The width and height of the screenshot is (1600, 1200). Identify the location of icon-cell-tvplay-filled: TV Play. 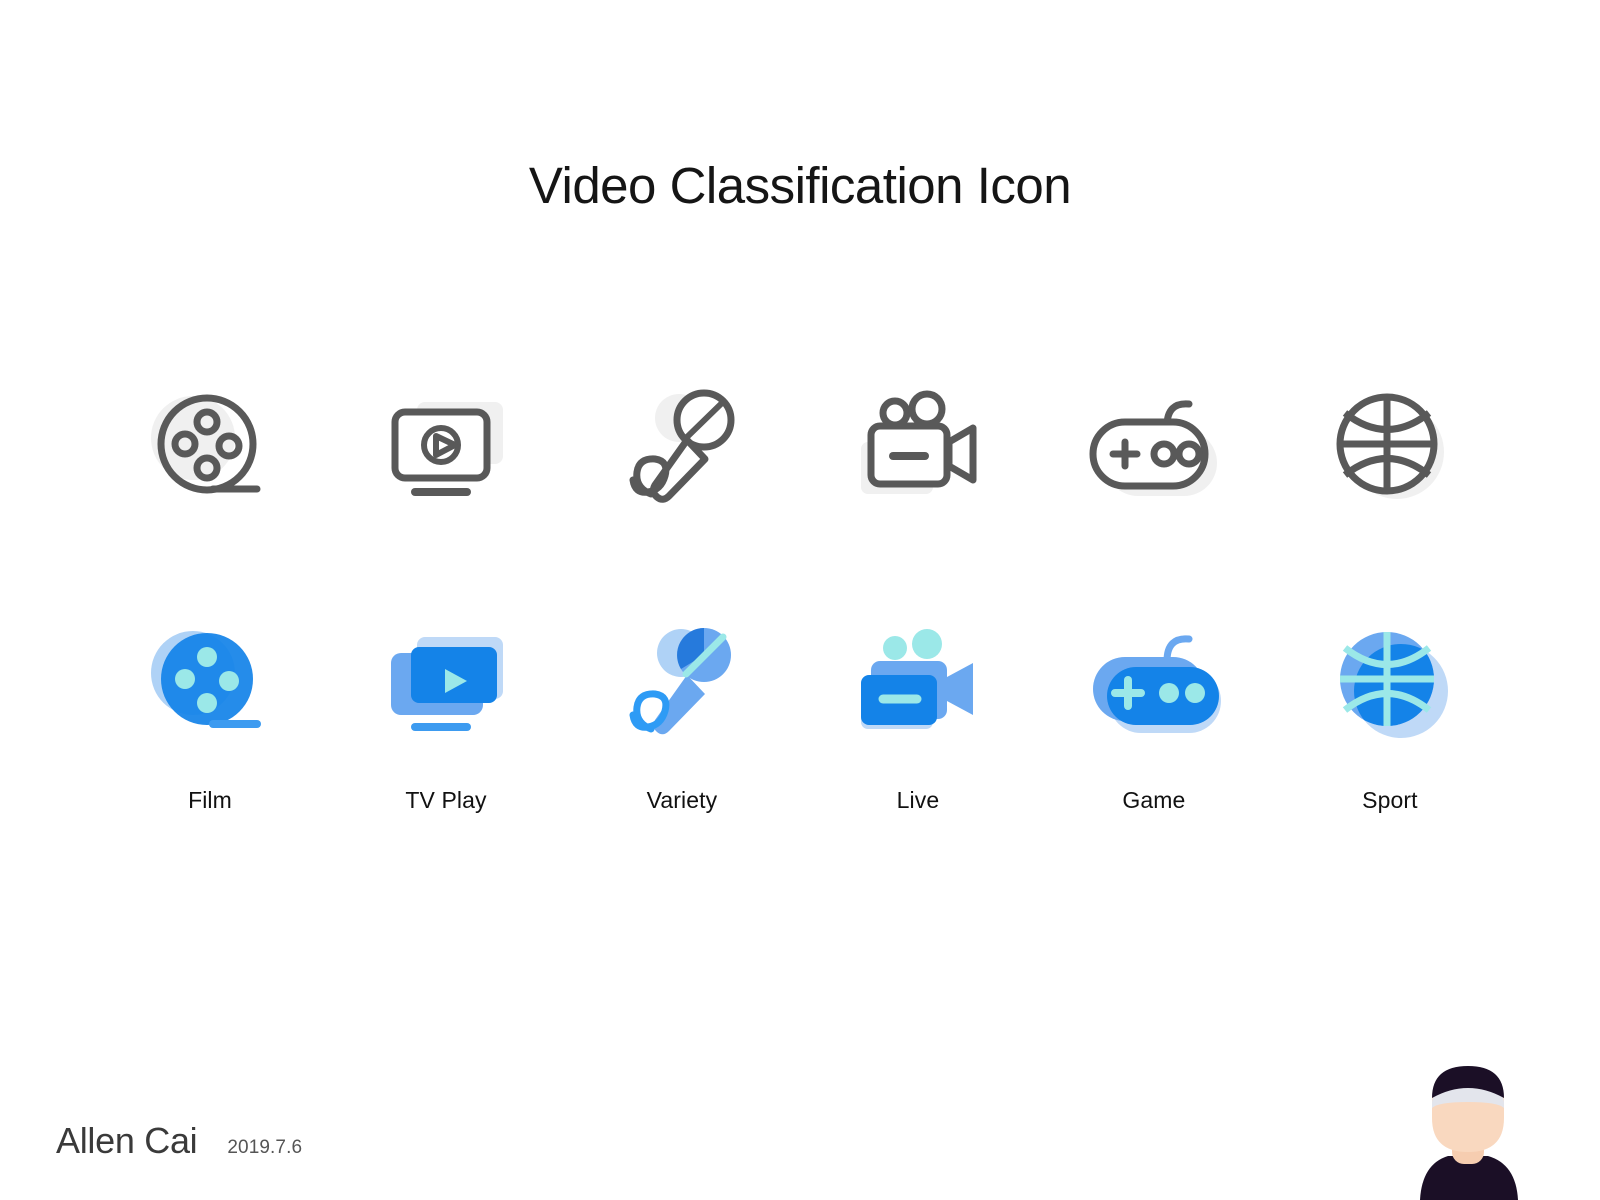
(446, 709).